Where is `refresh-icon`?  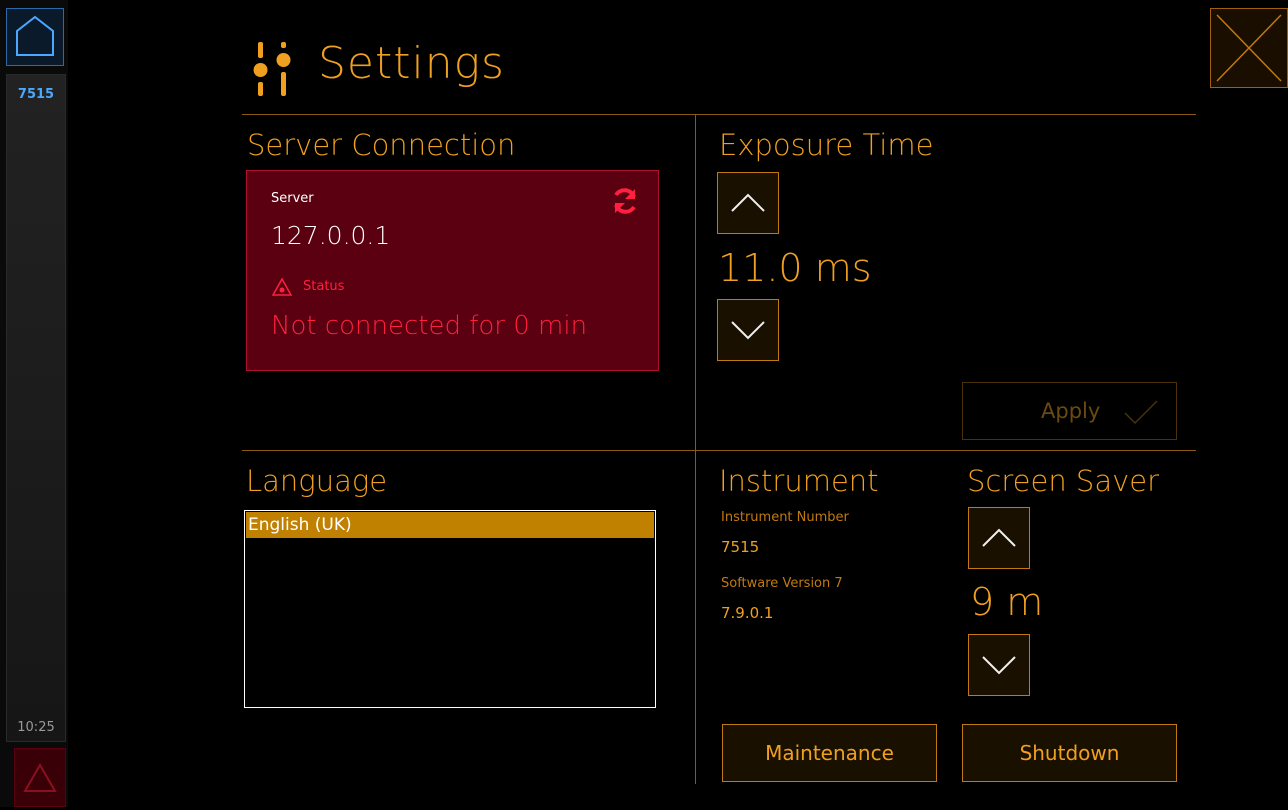
refresh-icon is located at coordinates (625, 201).